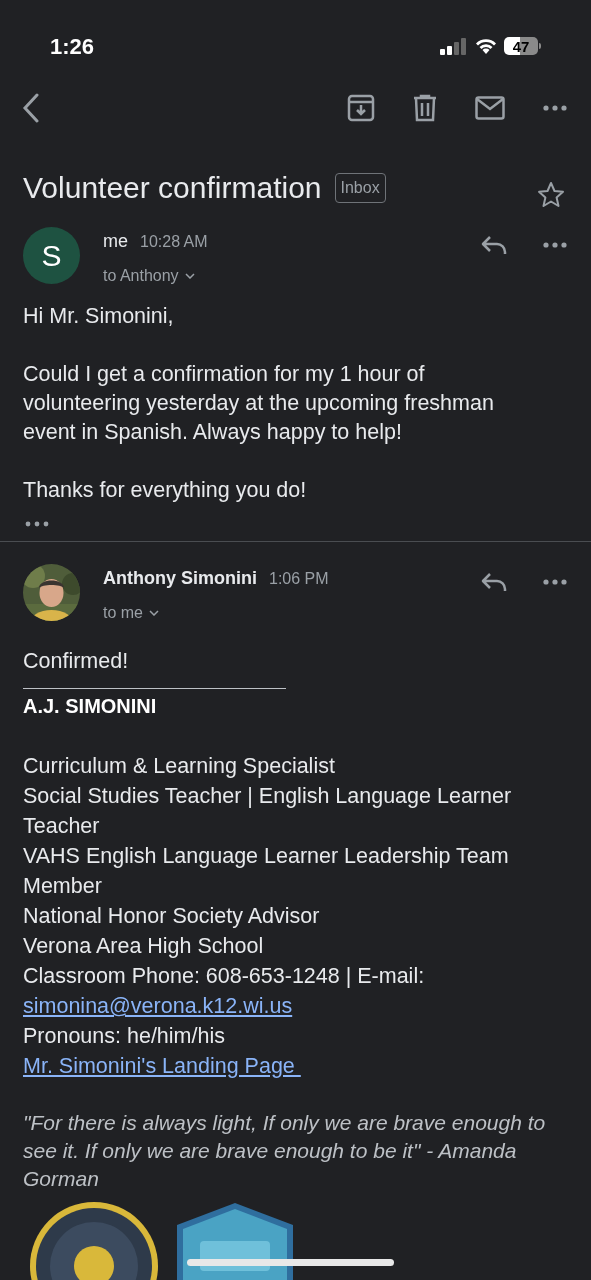 This screenshot has width=591, height=1280. I want to click on signature-line: National Honor Society Advisor, so click(172, 916).